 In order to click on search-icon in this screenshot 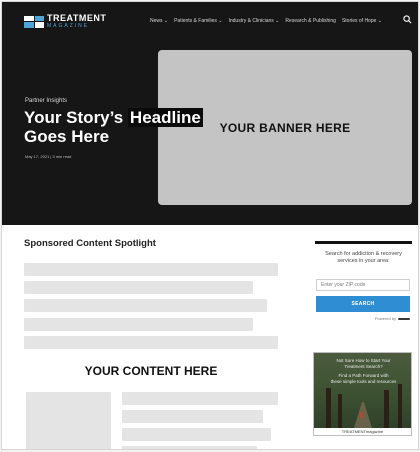, I will do `click(407, 19)`.